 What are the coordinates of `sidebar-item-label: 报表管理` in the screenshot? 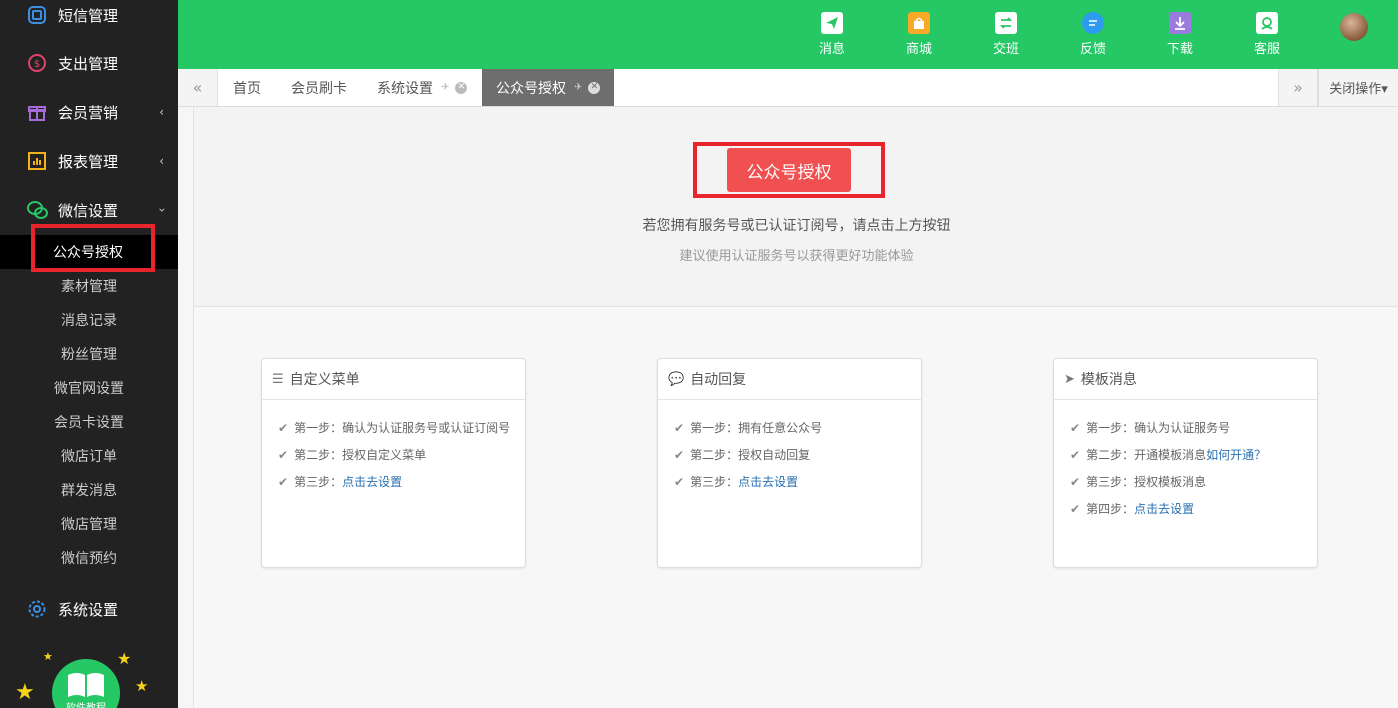 It's located at (88, 161).